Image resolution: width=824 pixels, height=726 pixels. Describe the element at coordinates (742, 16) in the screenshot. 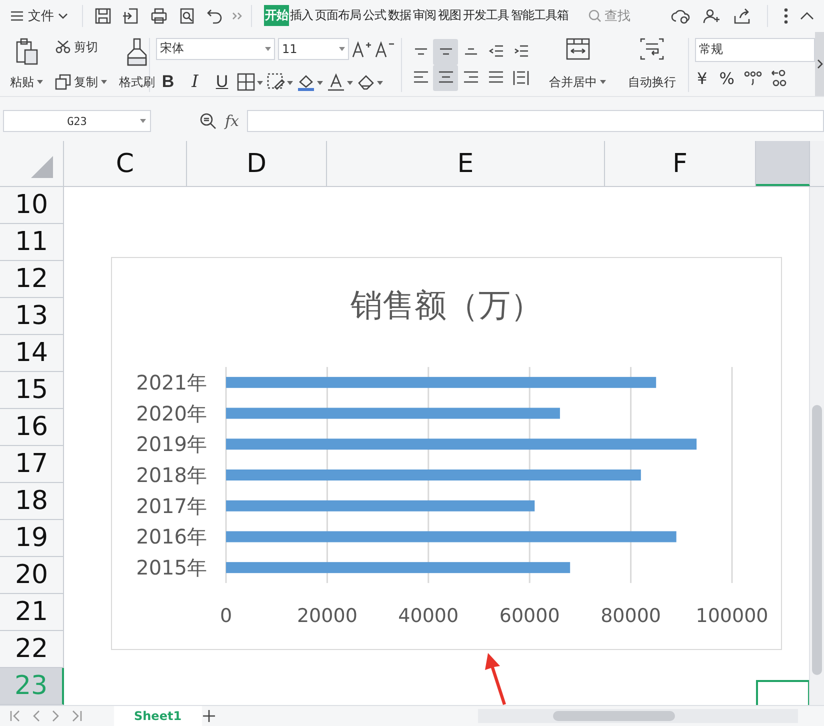

I see `share-icon` at that location.